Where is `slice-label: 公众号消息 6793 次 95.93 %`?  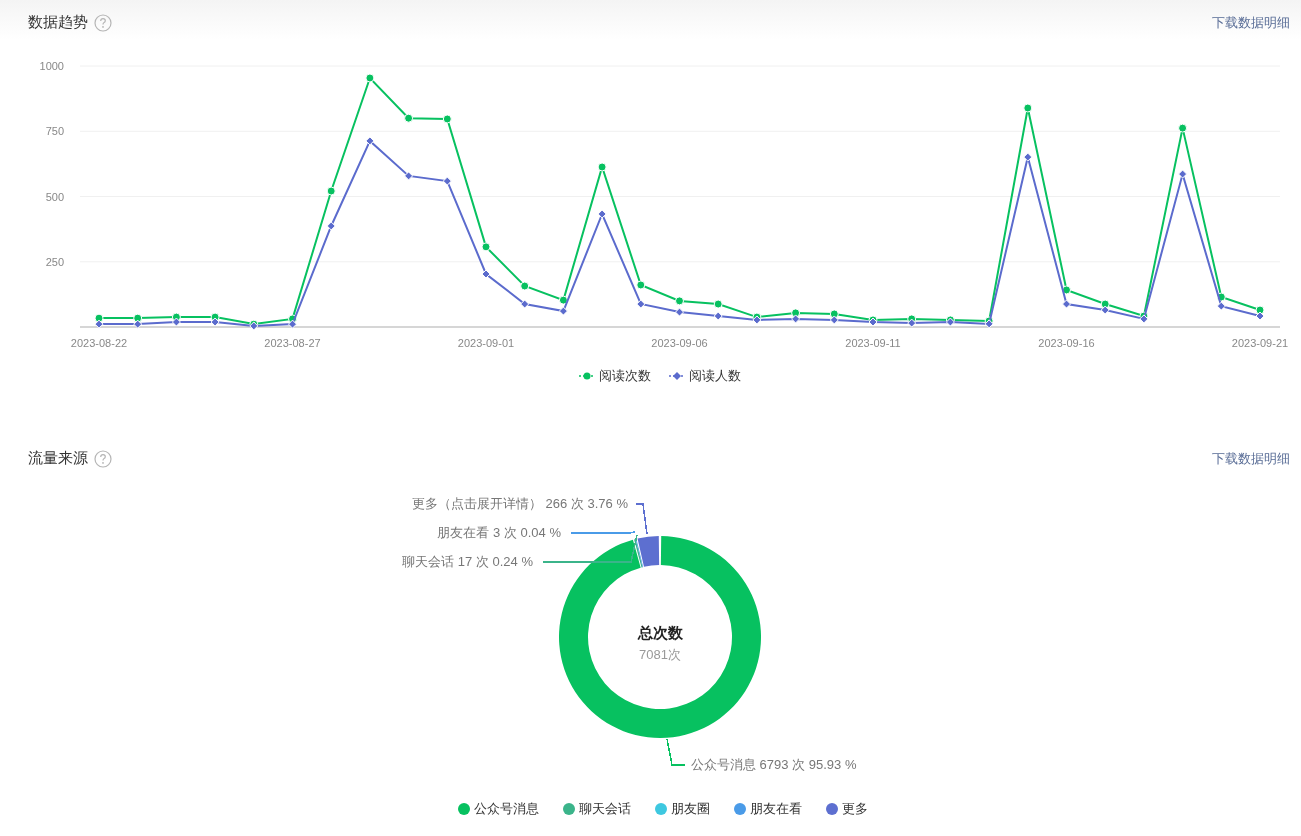 slice-label: 公众号消息 6793 次 95.93 % is located at coordinates (774, 764).